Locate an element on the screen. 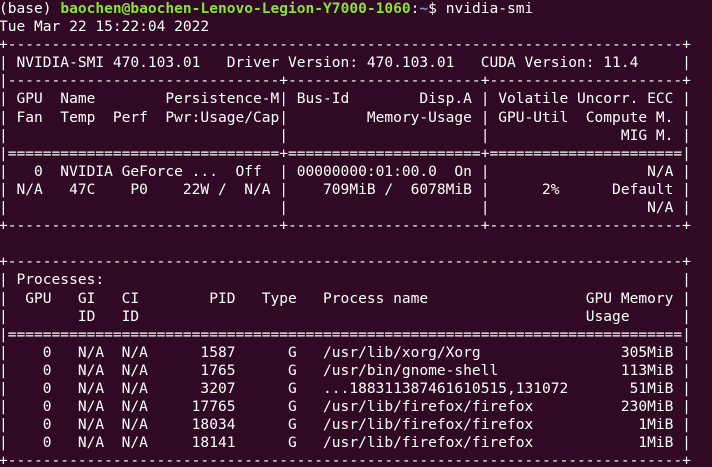 The image size is (712, 467). conda-env: (base) is located at coordinates (30, 8).